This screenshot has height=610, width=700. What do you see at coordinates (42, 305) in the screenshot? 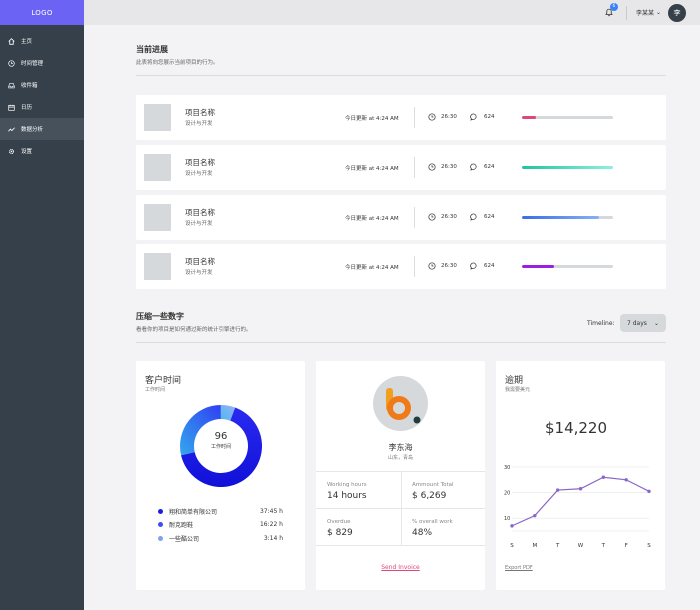
I see `sidebar: LOGO 主页 时间管理 收件箱 日历 数据分析 设置` at bounding box center [42, 305].